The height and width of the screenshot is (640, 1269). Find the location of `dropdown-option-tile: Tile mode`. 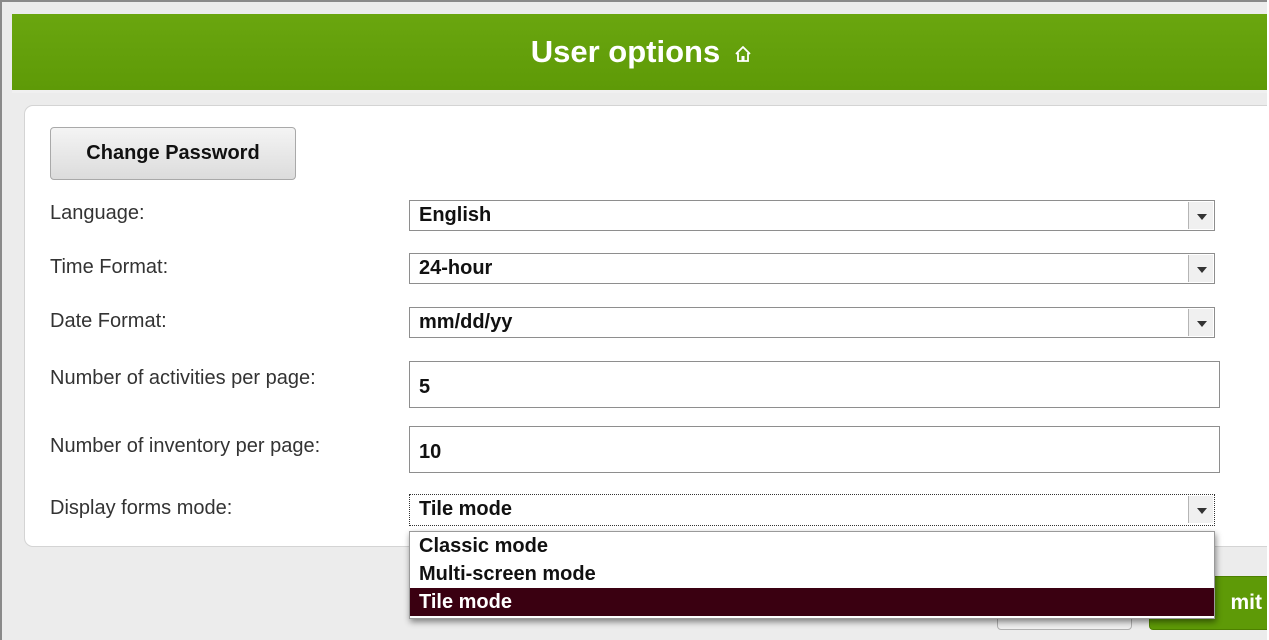

dropdown-option-tile: Tile mode is located at coordinates (812, 602).